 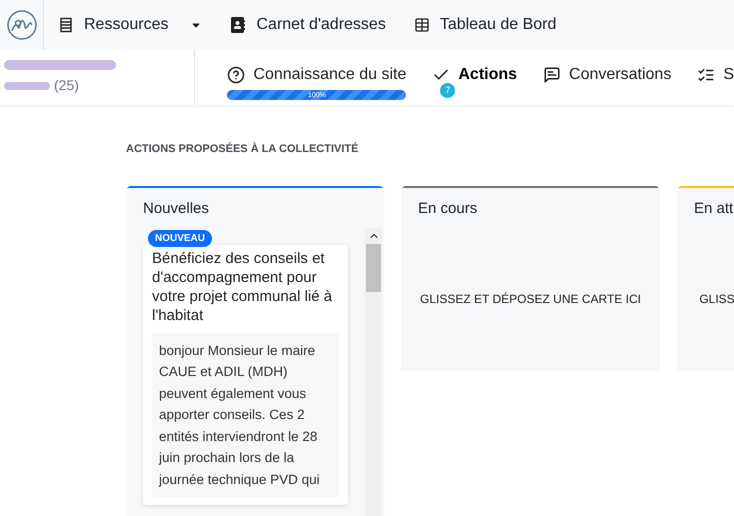 What do you see at coordinates (705, 299) in the screenshot?
I see `drop-zone: GLISS` at bounding box center [705, 299].